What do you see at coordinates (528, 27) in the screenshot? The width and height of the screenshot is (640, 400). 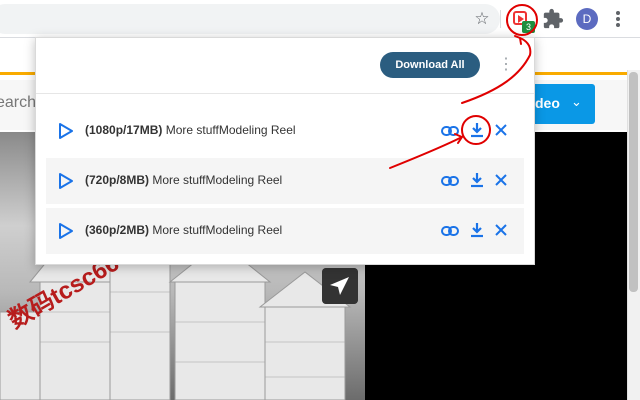 I see `extension-badge-count: 3` at bounding box center [528, 27].